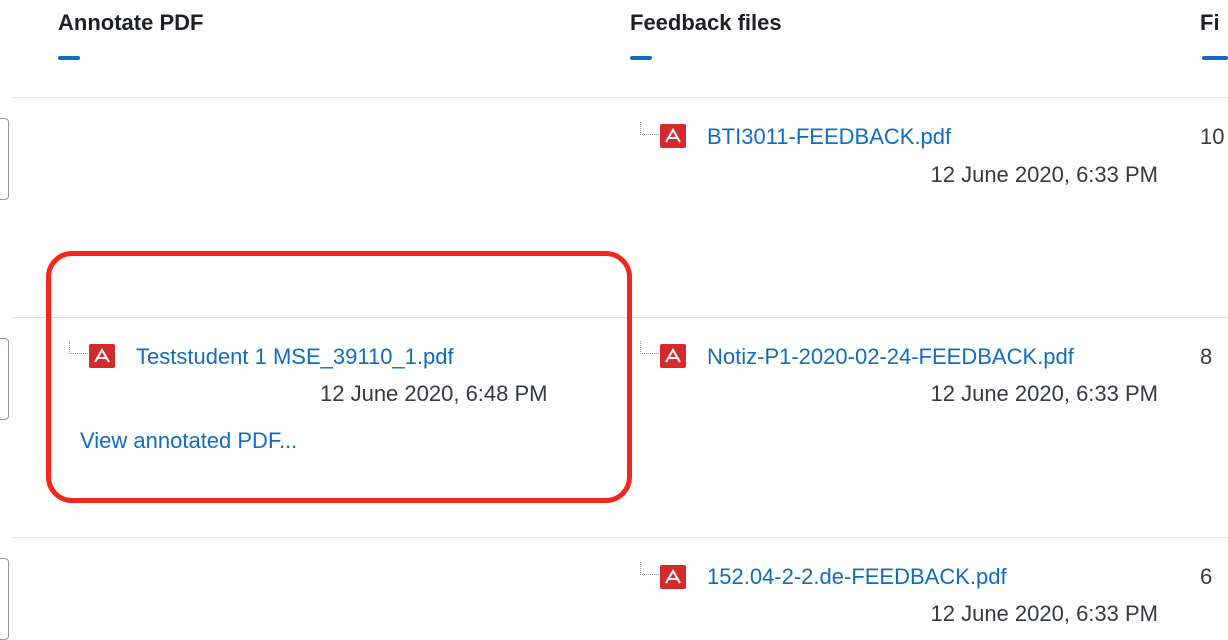 The width and height of the screenshot is (1228, 640). Describe the element at coordinates (1206, 576) in the screenshot. I see `next-column-partial-value: 6` at that location.